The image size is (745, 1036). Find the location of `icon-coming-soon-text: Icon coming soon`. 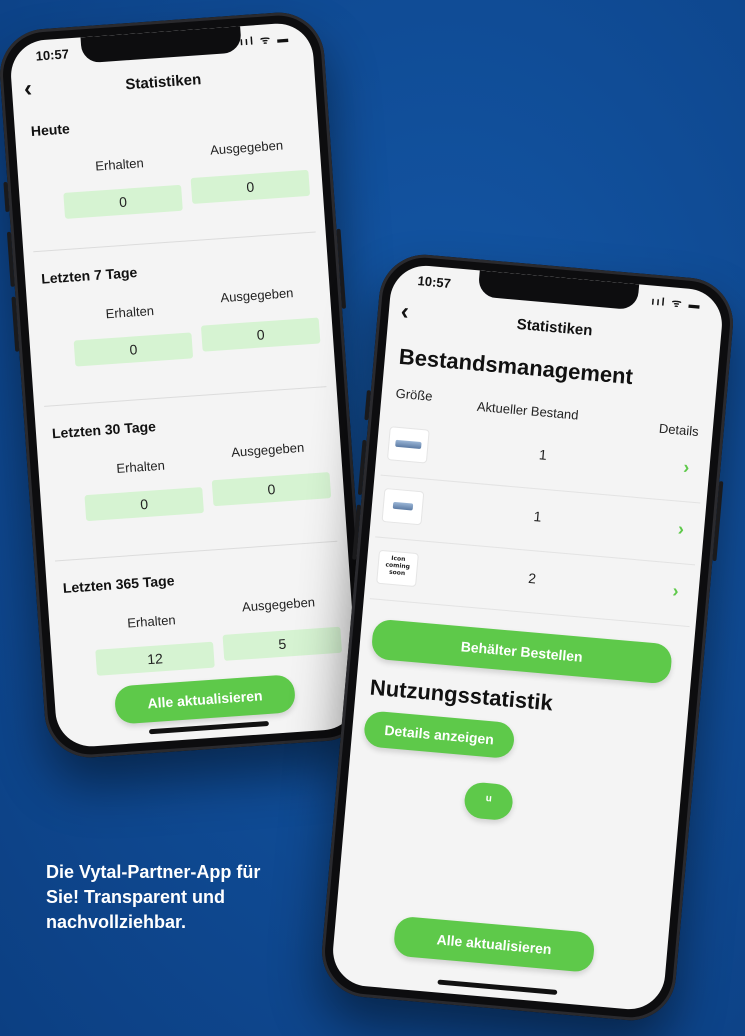

icon-coming-soon-text: Icon coming soon is located at coordinates (398, 566).